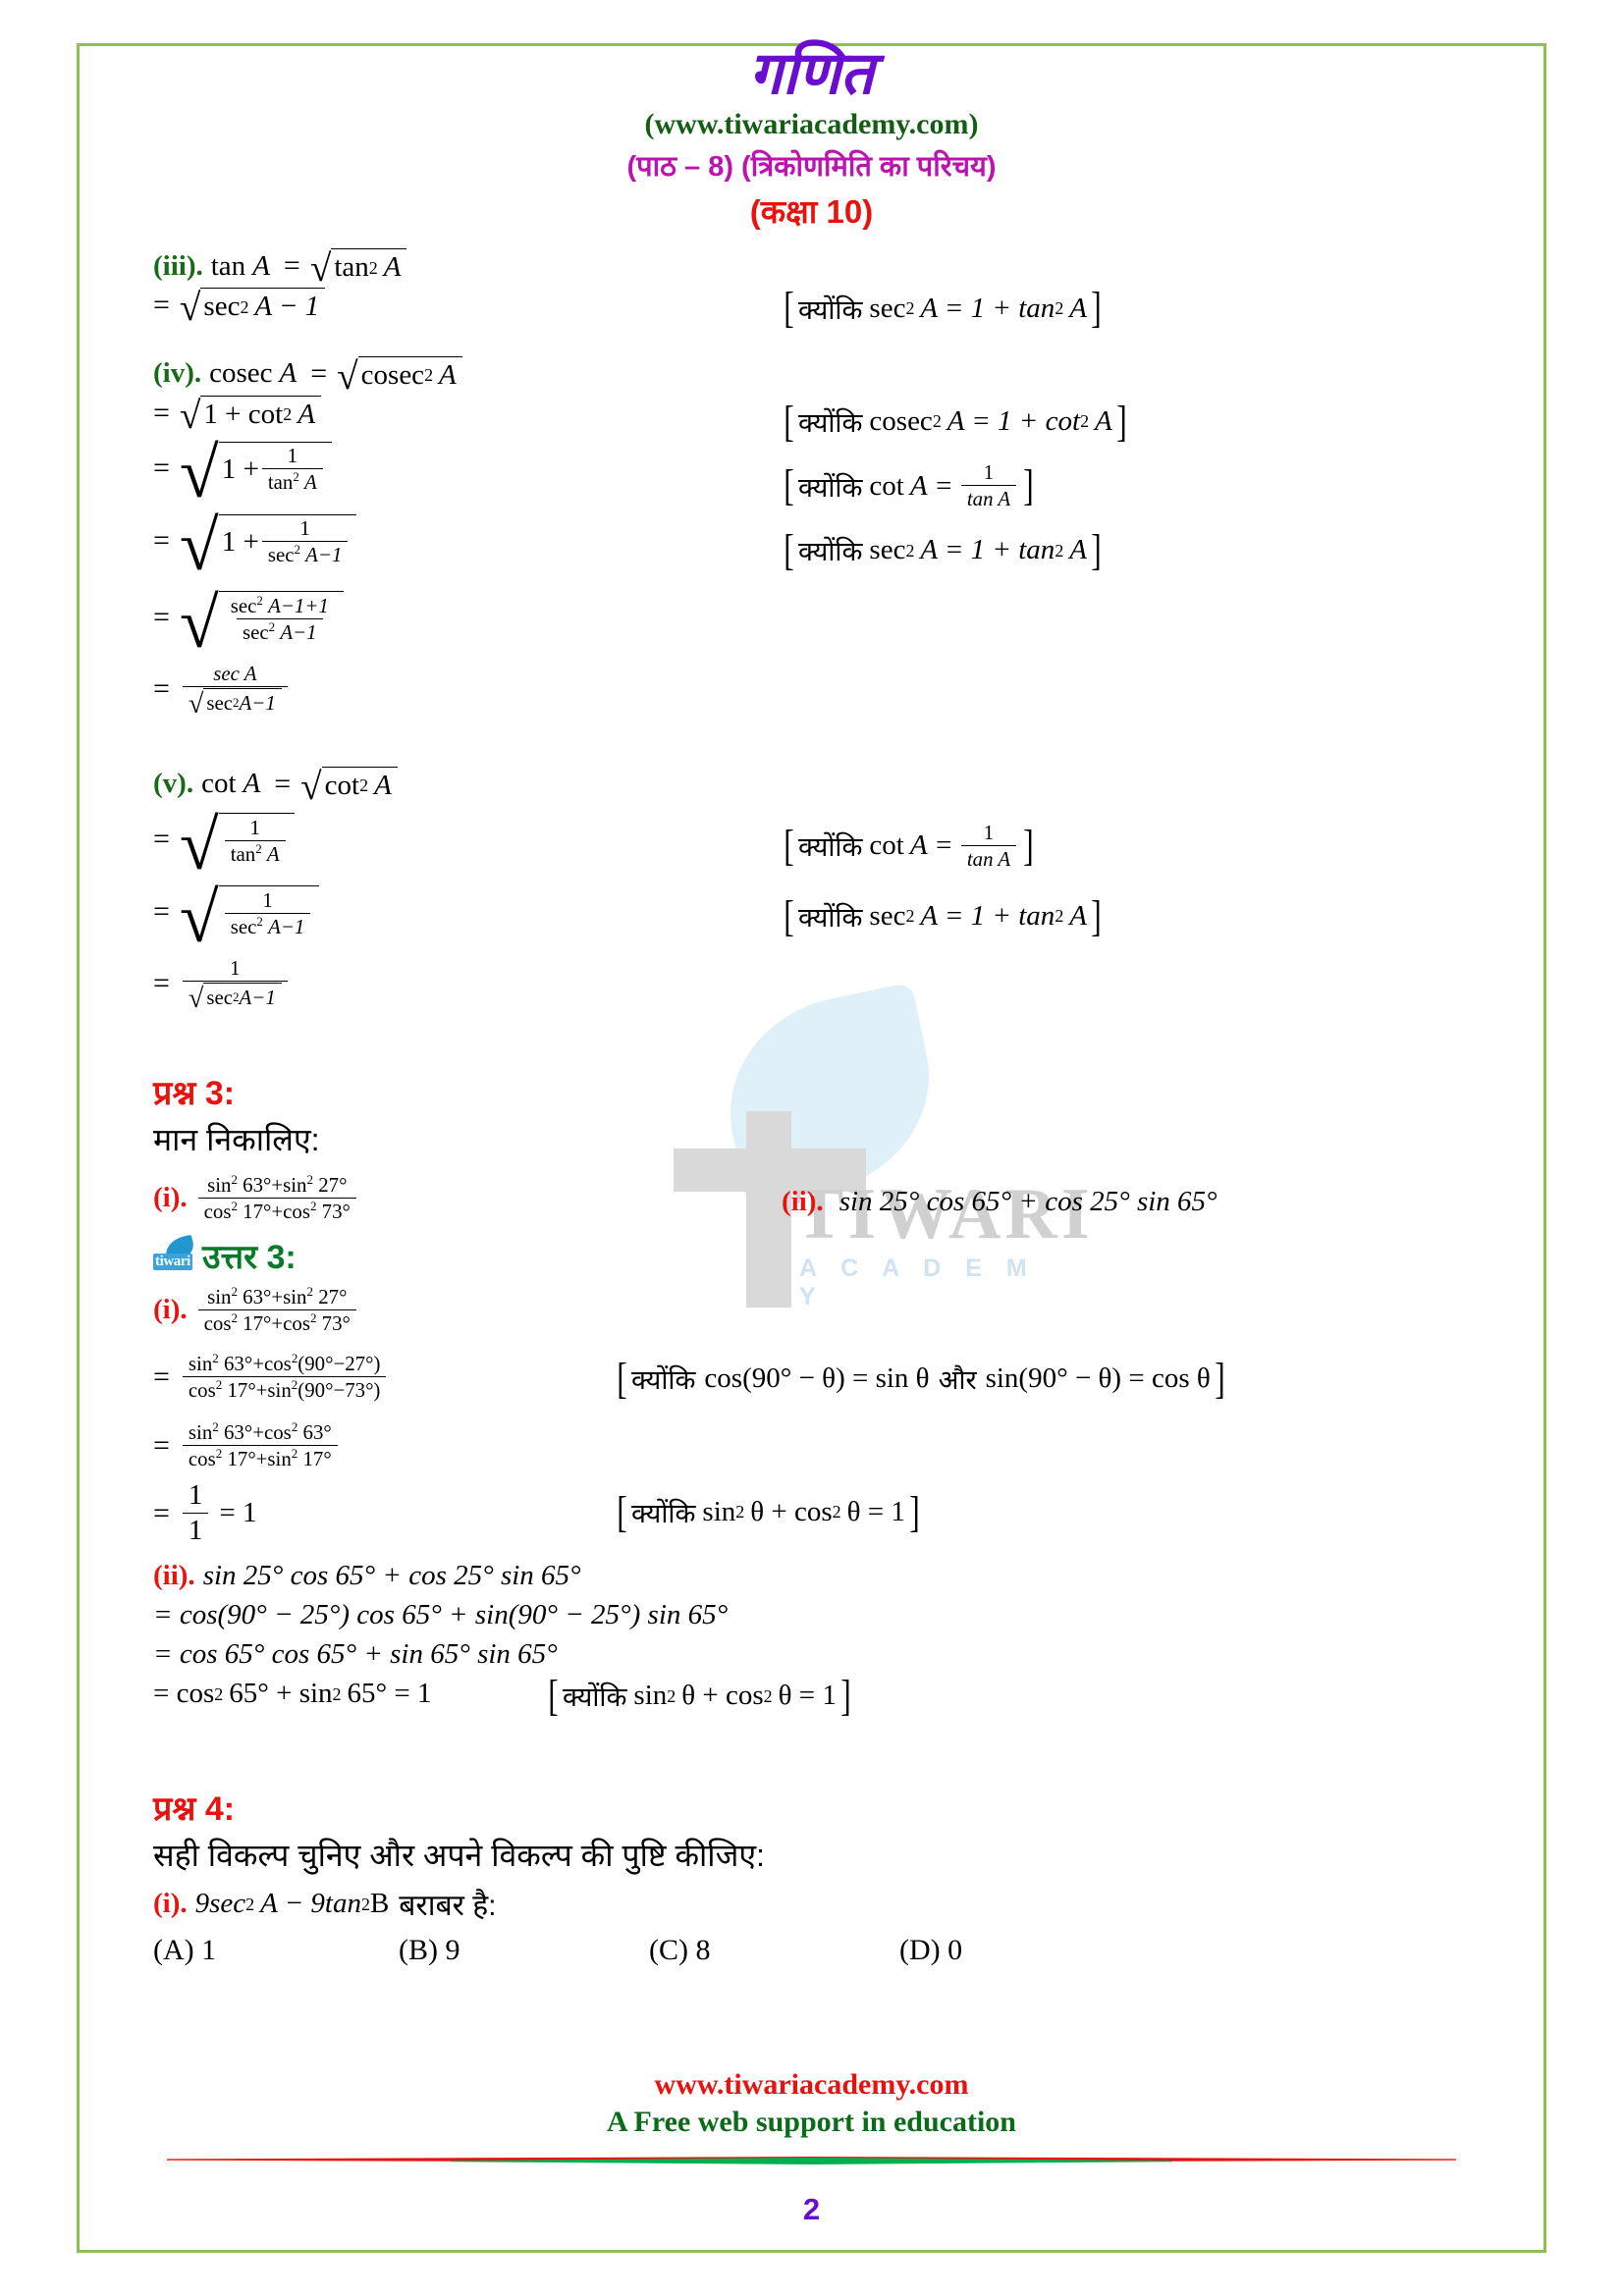  What do you see at coordinates (803, 1201) in the screenshot?
I see `item-label: (ii).` at bounding box center [803, 1201].